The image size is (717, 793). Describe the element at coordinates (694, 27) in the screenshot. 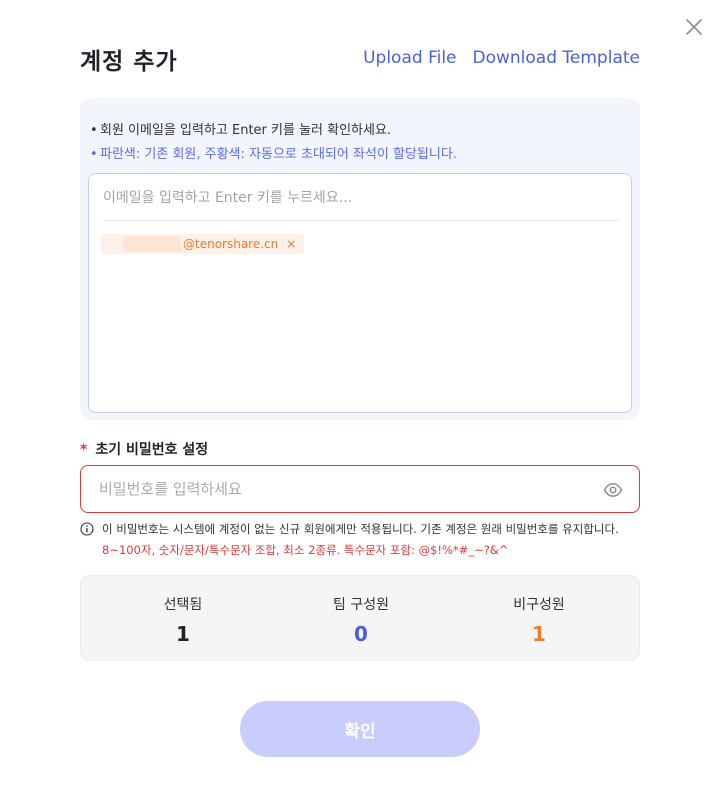

I see `close-icon` at that location.